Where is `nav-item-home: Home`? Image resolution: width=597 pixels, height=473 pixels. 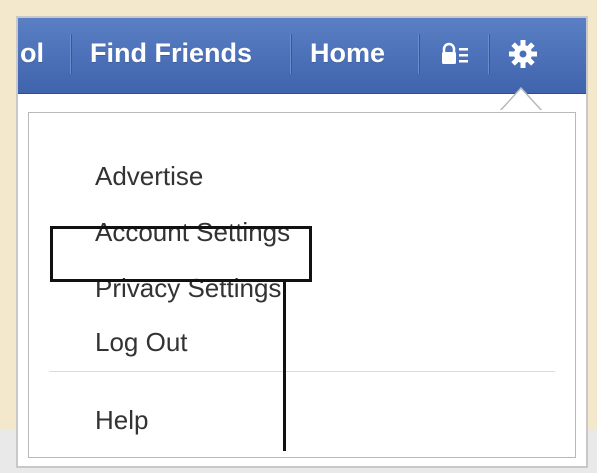
nav-item-home: Home is located at coordinates (347, 53).